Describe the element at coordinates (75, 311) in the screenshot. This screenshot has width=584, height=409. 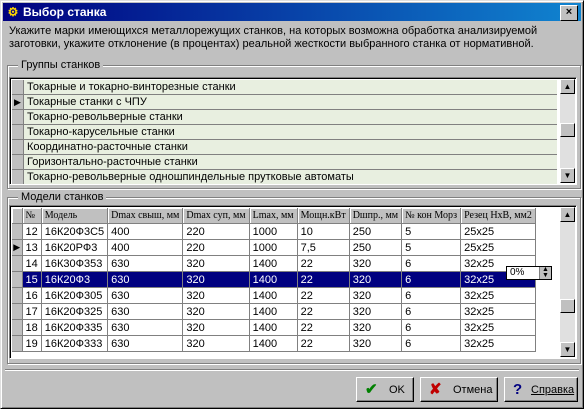
I see `table-cell: 16К20Ф325` at that location.